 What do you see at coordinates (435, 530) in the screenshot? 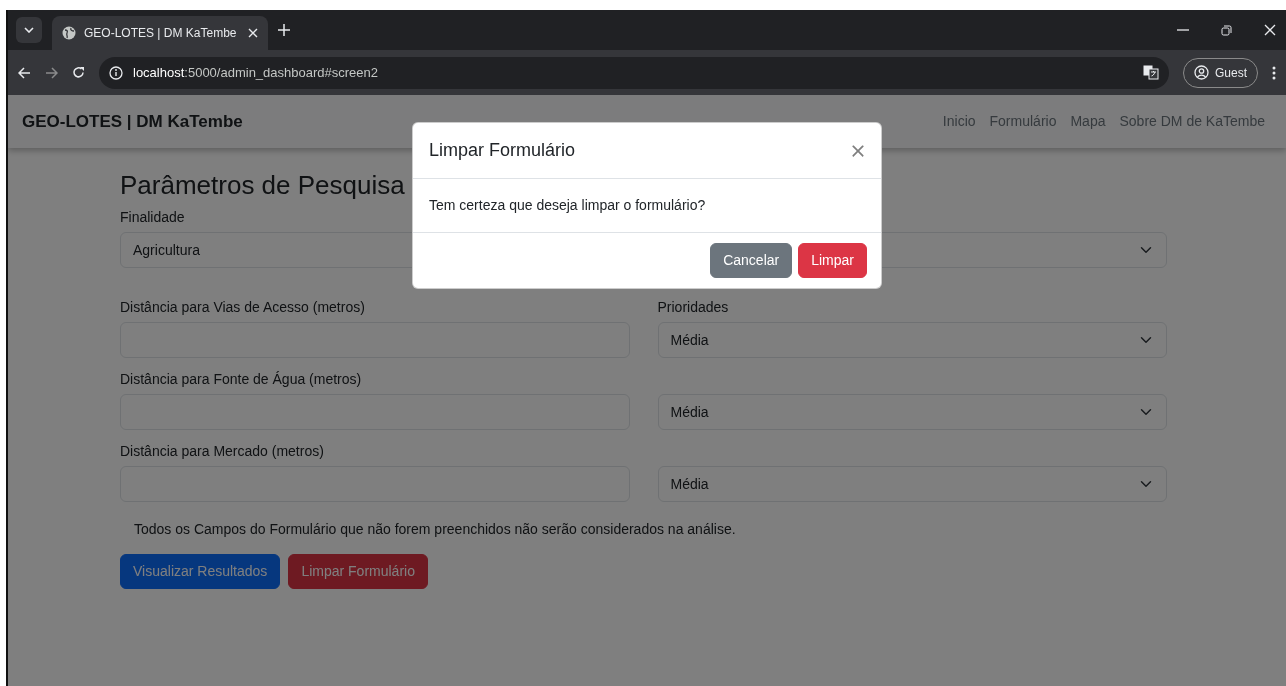
I see `form-note: Todos os Campos do Formulário que não forem preenchidos não serão considerados na análise.` at bounding box center [435, 530].